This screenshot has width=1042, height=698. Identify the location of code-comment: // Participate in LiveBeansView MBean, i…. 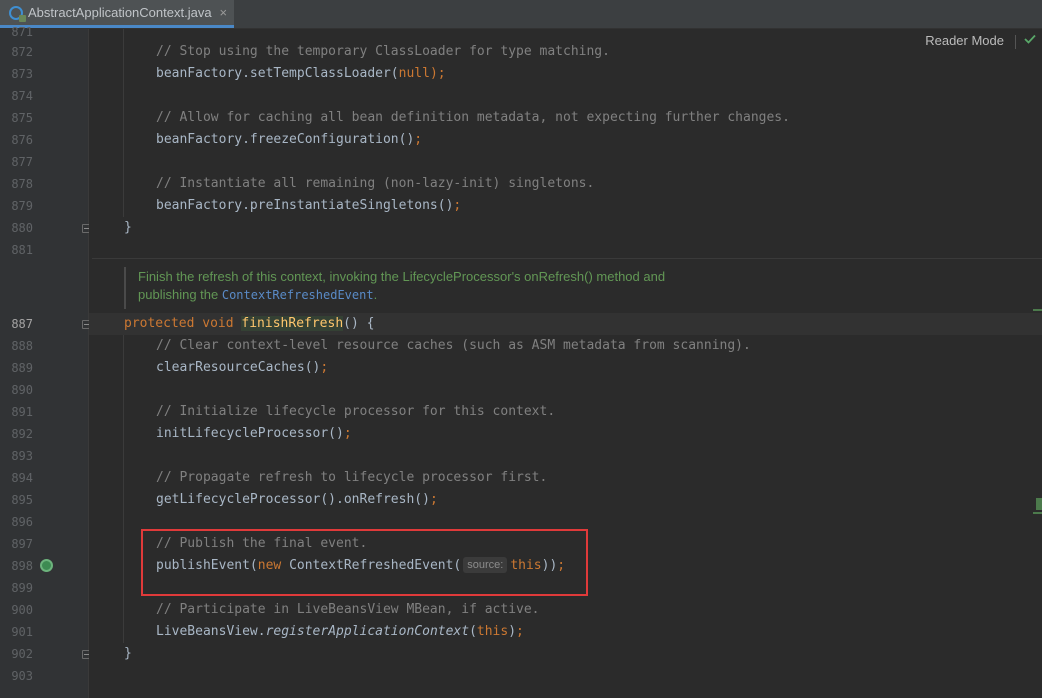
(348, 609).